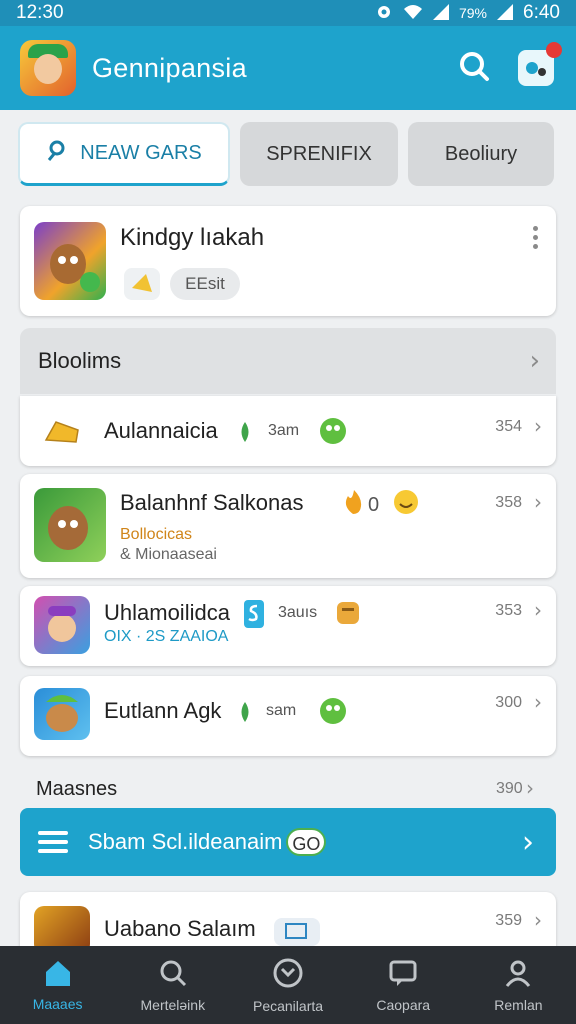  I want to click on list-item: Eutlann Agk sam 300 ›, so click(288, 716).